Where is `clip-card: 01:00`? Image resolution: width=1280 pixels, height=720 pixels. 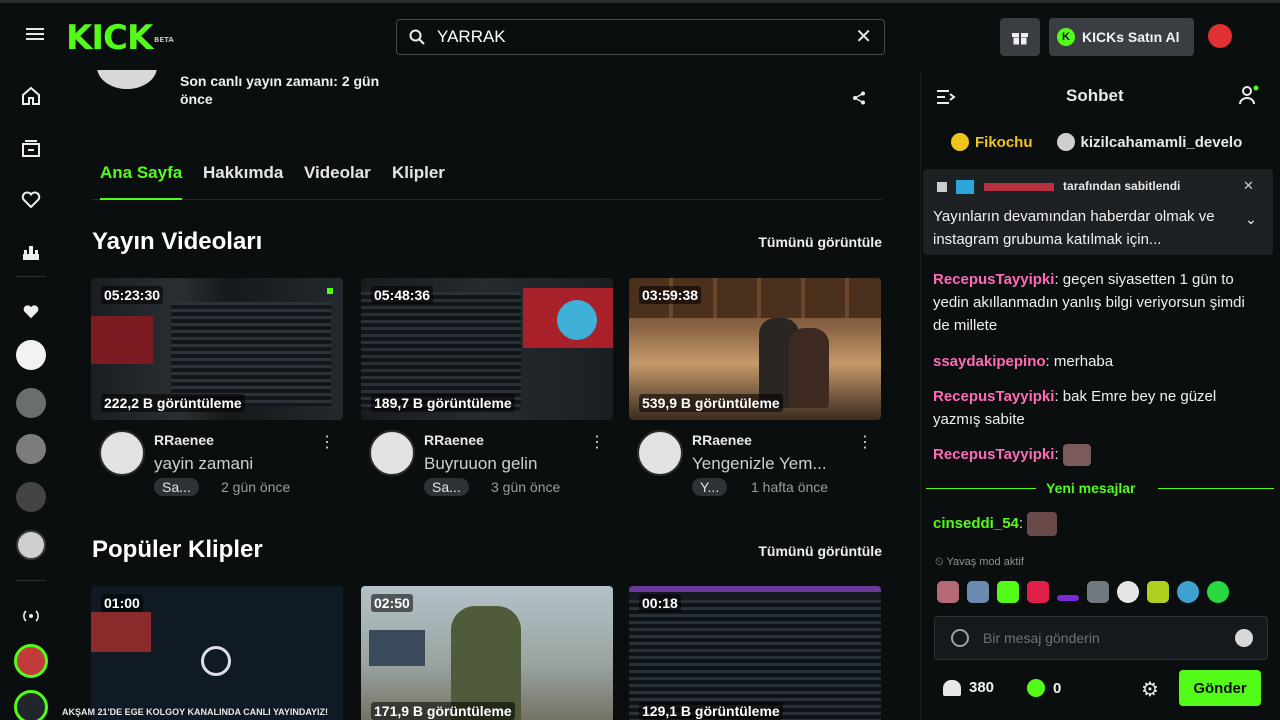 clip-card: 01:00 is located at coordinates (217, 653).